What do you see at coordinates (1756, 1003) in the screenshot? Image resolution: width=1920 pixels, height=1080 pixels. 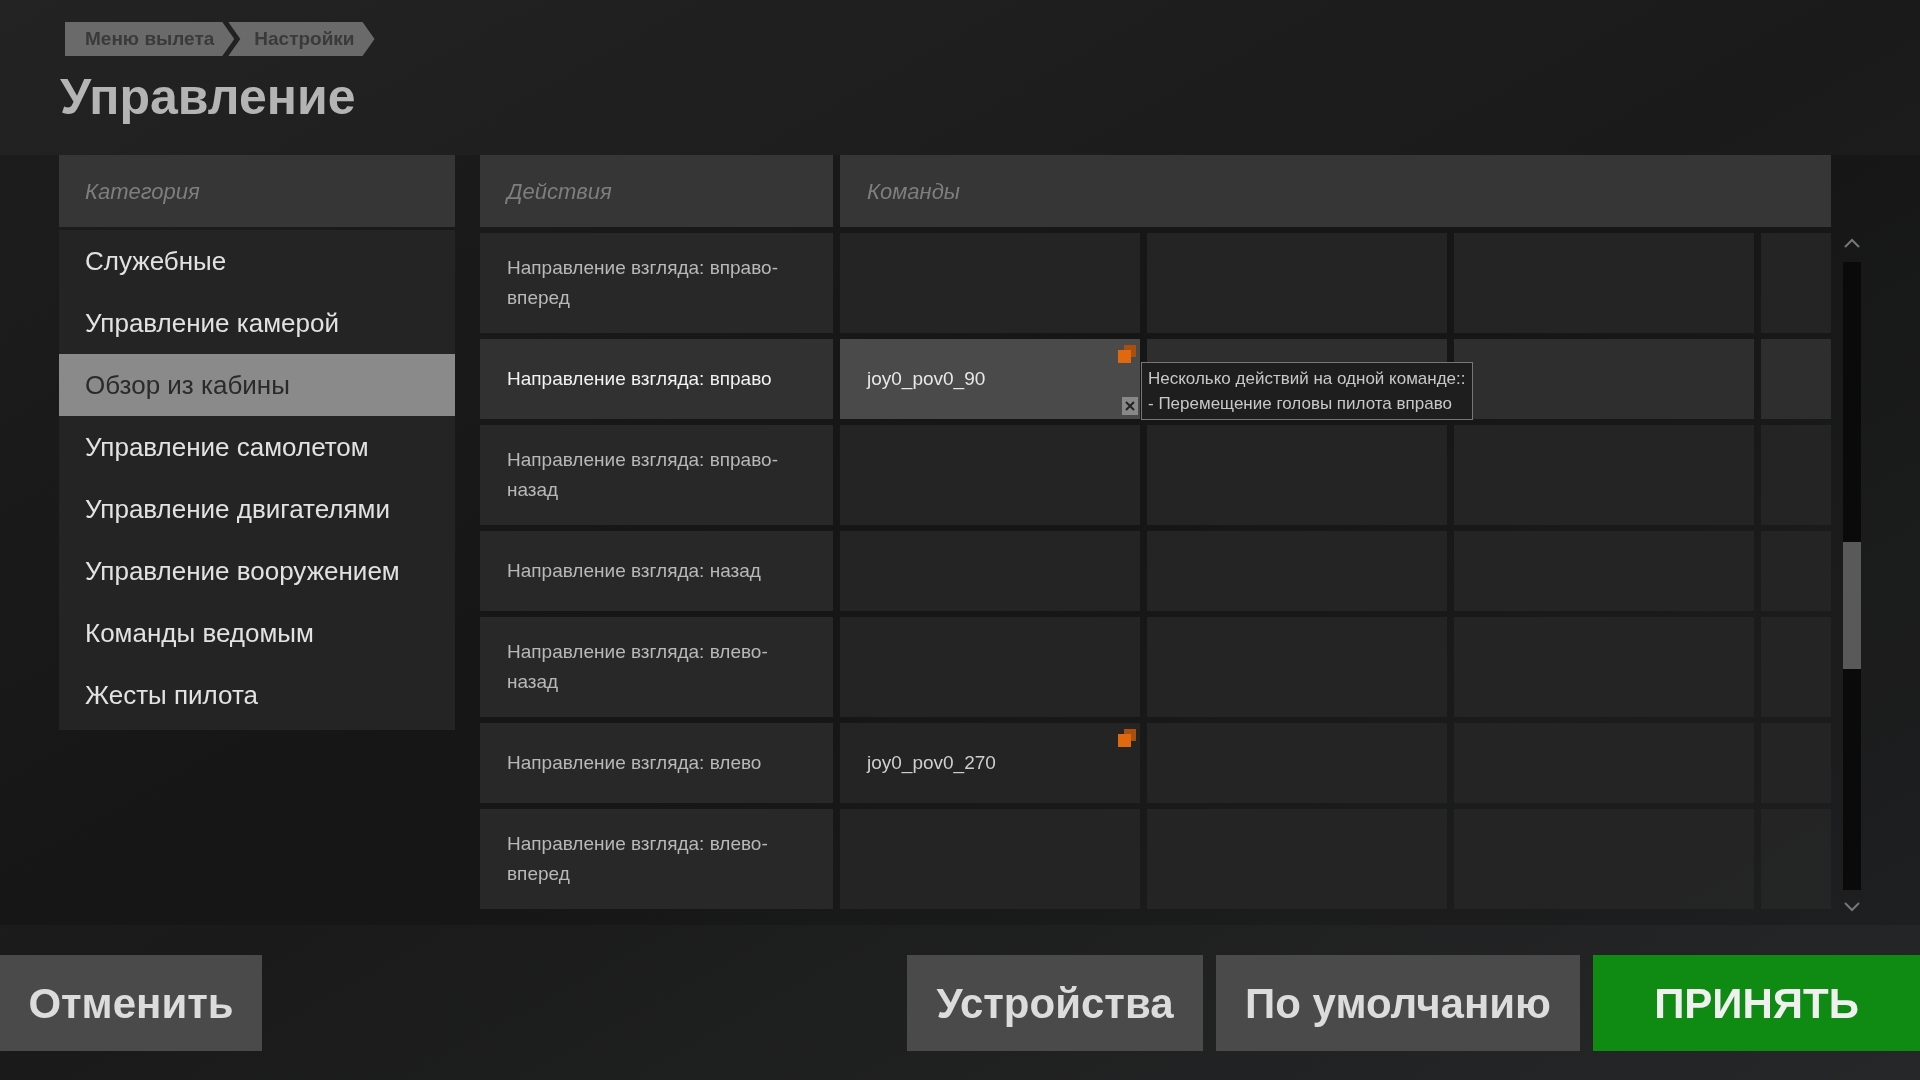 I see `accept-button: ПРИНЯТЬ` at bounding box center [1756, 1003].